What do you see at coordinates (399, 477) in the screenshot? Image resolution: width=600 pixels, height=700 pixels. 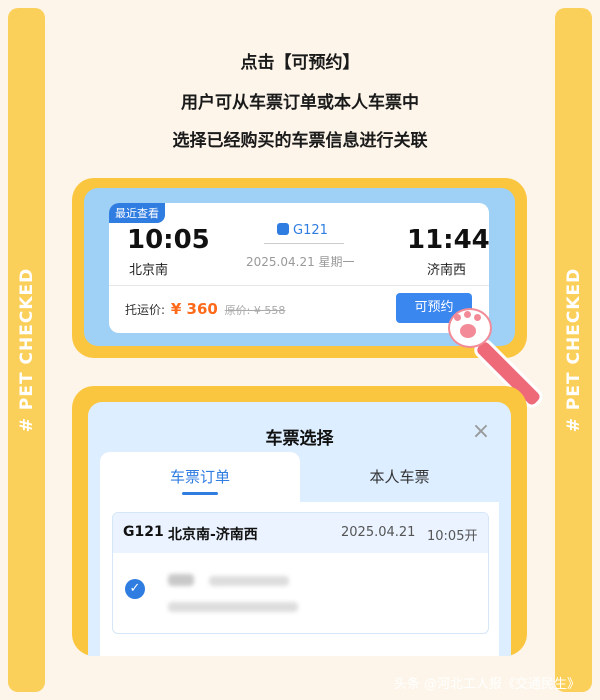 I see `tab-my-tickets: 本人车票` at bounding box center [399, 477].